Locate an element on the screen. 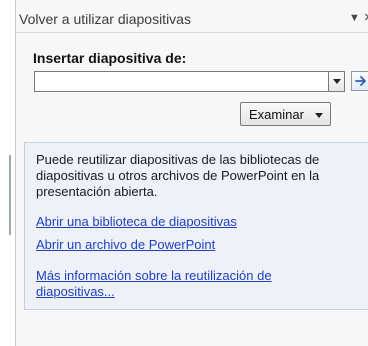 The width and height of the screenshot is (368, 346). pane-header: Volver a utilizar diapositivas ▼ × is located at coordinates (192, 19).